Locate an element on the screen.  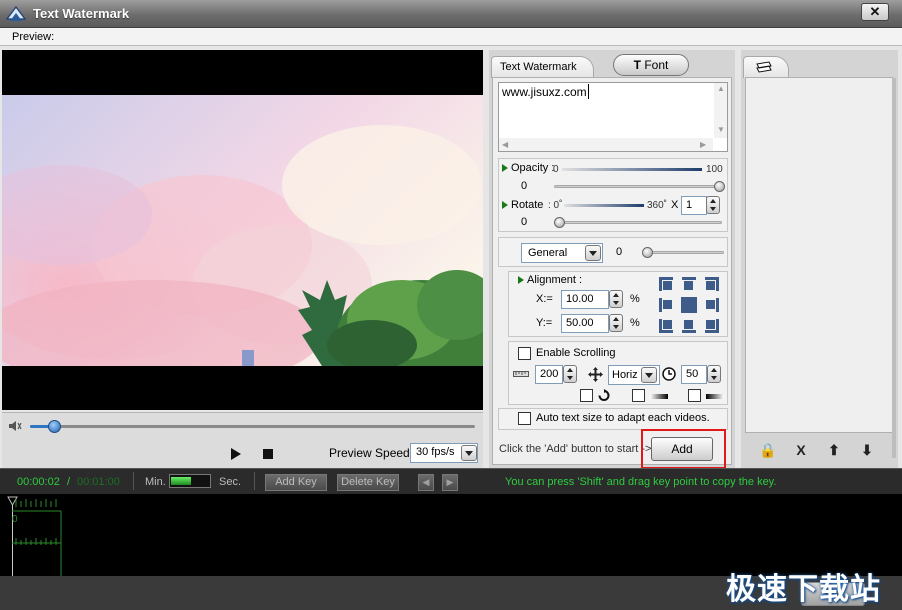
watermark-list is located at coordinates (819, 255).